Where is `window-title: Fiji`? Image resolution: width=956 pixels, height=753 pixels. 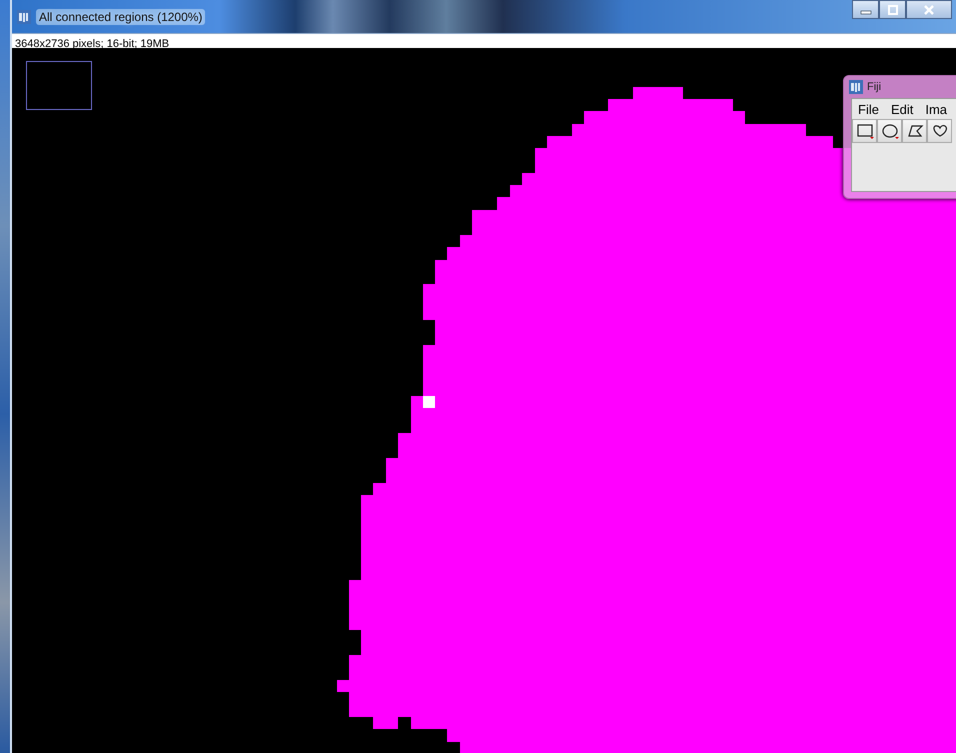
window-title: Fiji is located at coordinates (874, 87).